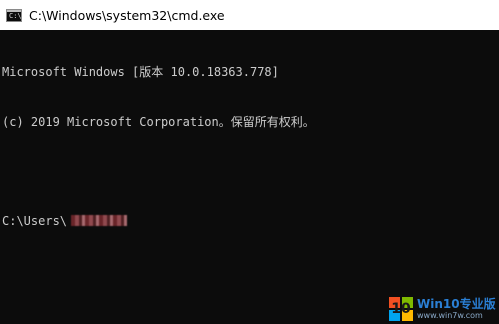  I want to click on windows-logo-icon: 10, so click(401, 309).